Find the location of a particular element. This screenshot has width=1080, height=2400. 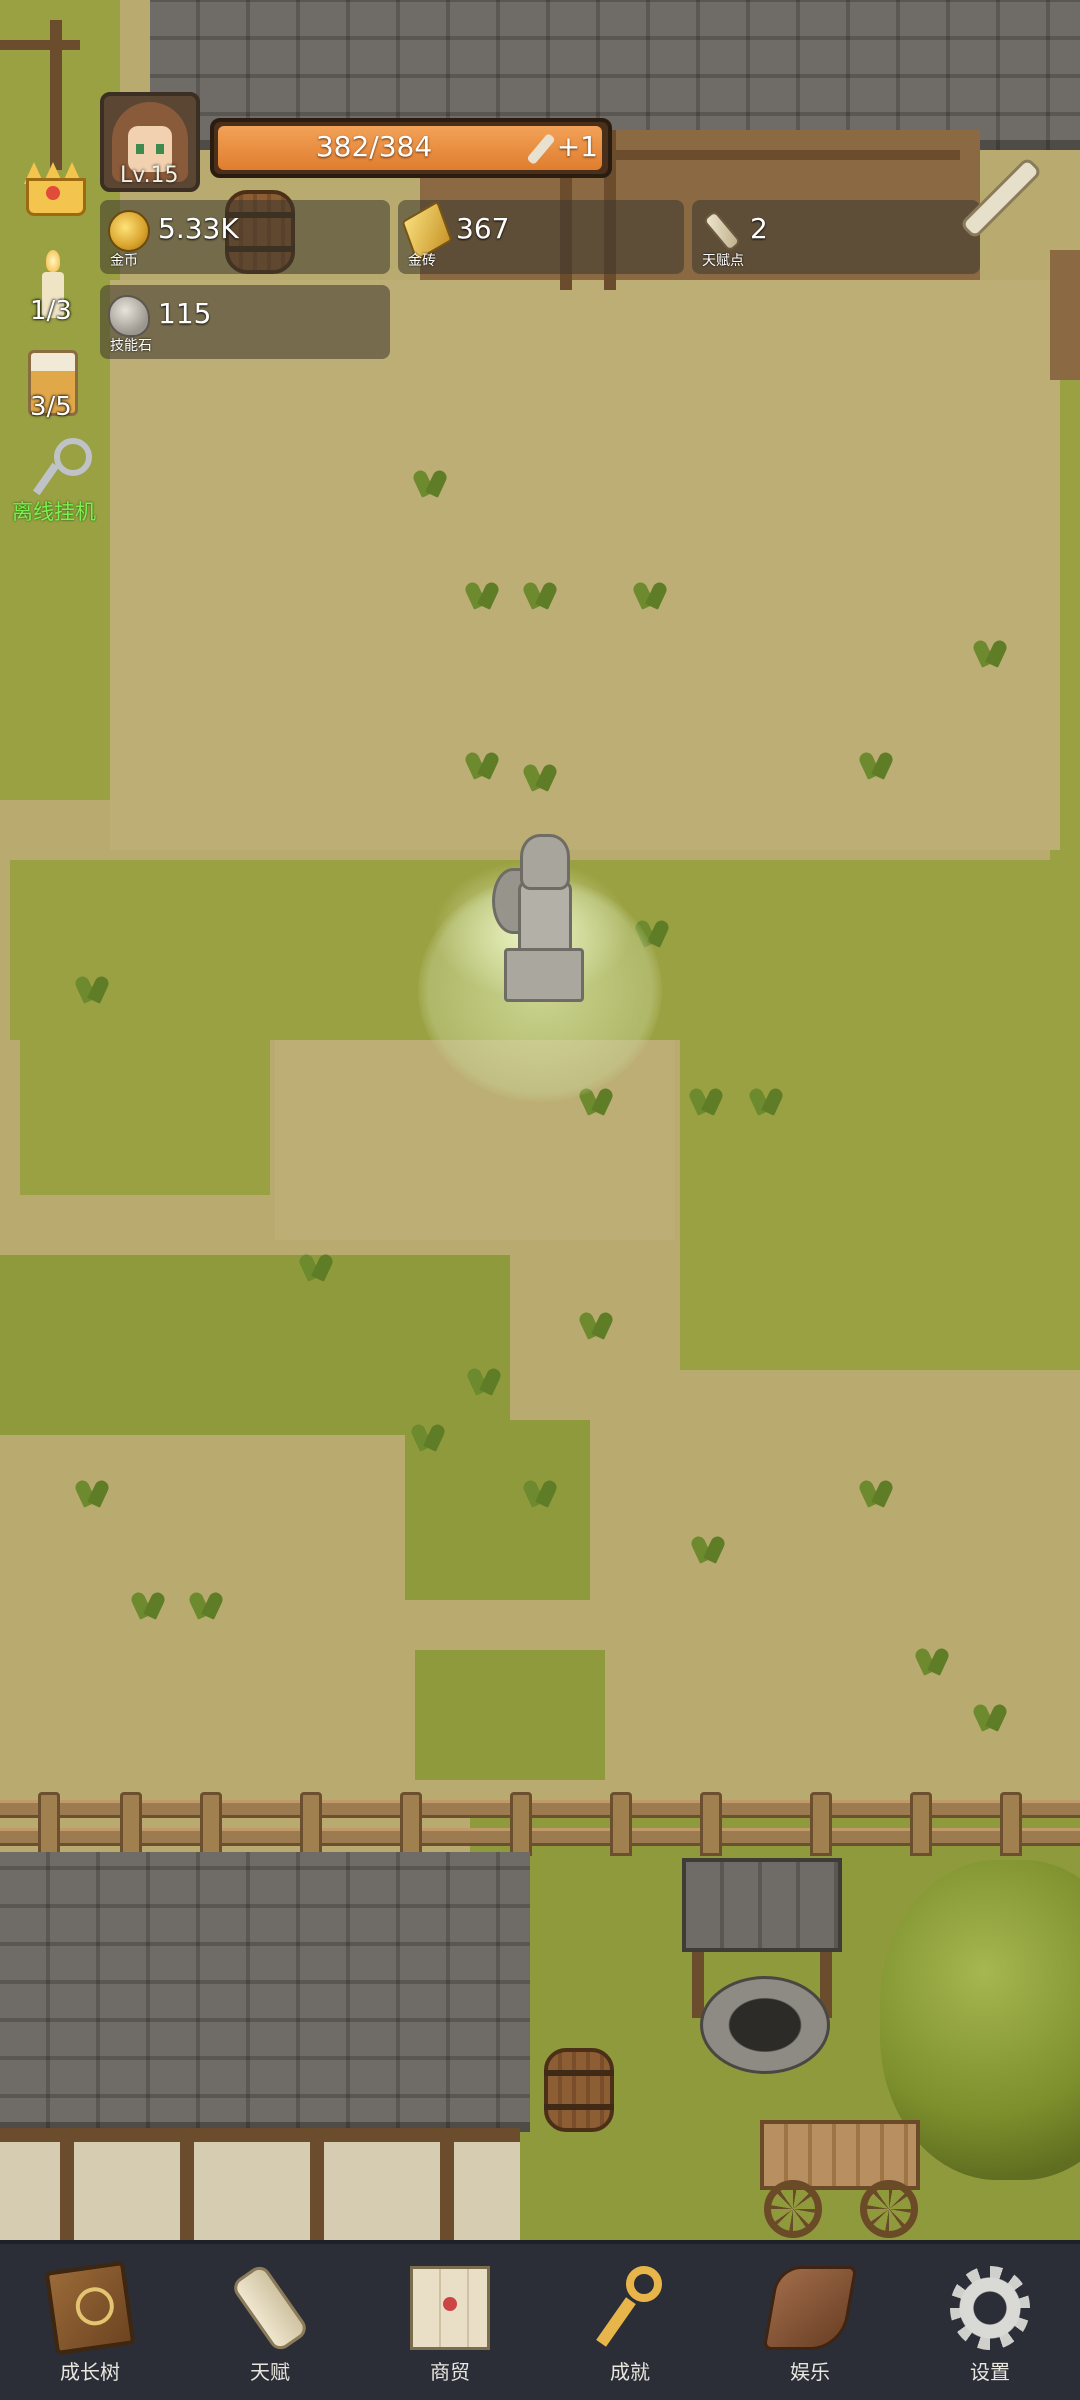

nav-talent: 天赋 is located at coordinates (270, 2322).